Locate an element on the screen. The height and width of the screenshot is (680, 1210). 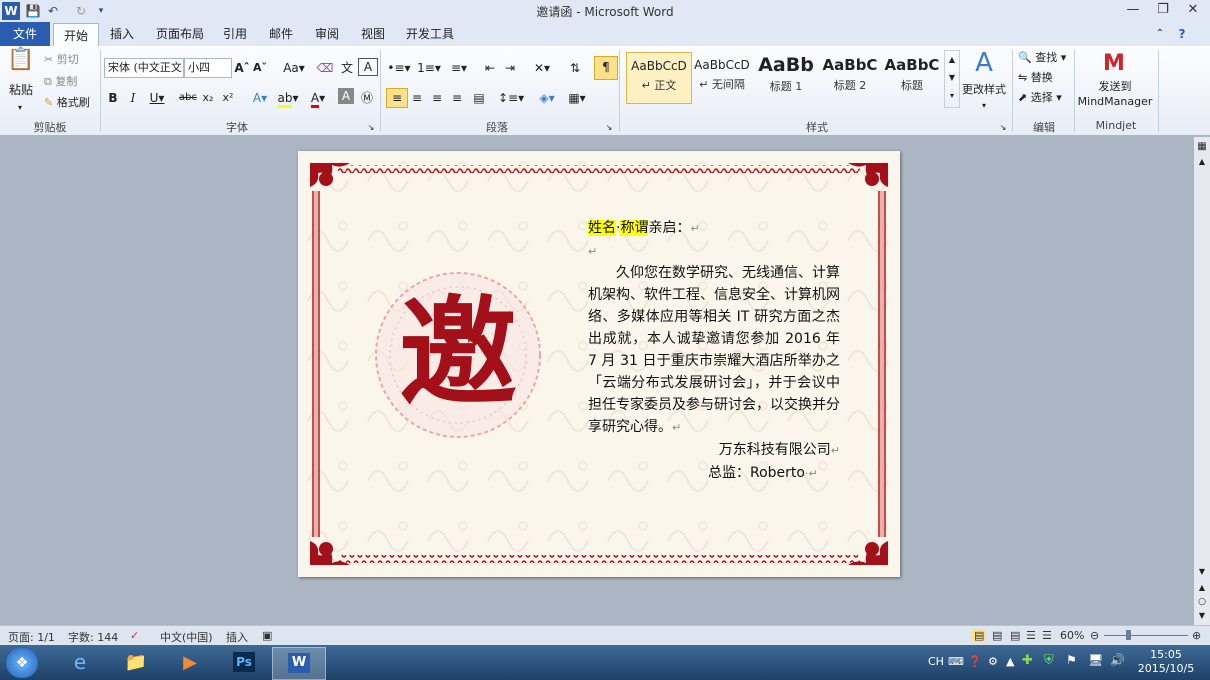
tab-mailings: 邮件 is located at coordinates (281, 34).